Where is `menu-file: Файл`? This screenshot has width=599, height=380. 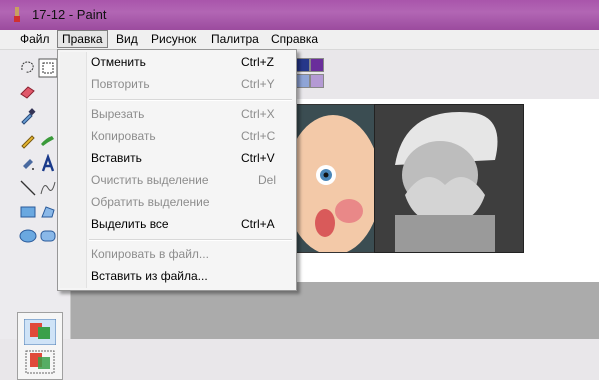 menu-file: Файл is located at coordinates (35, 39).